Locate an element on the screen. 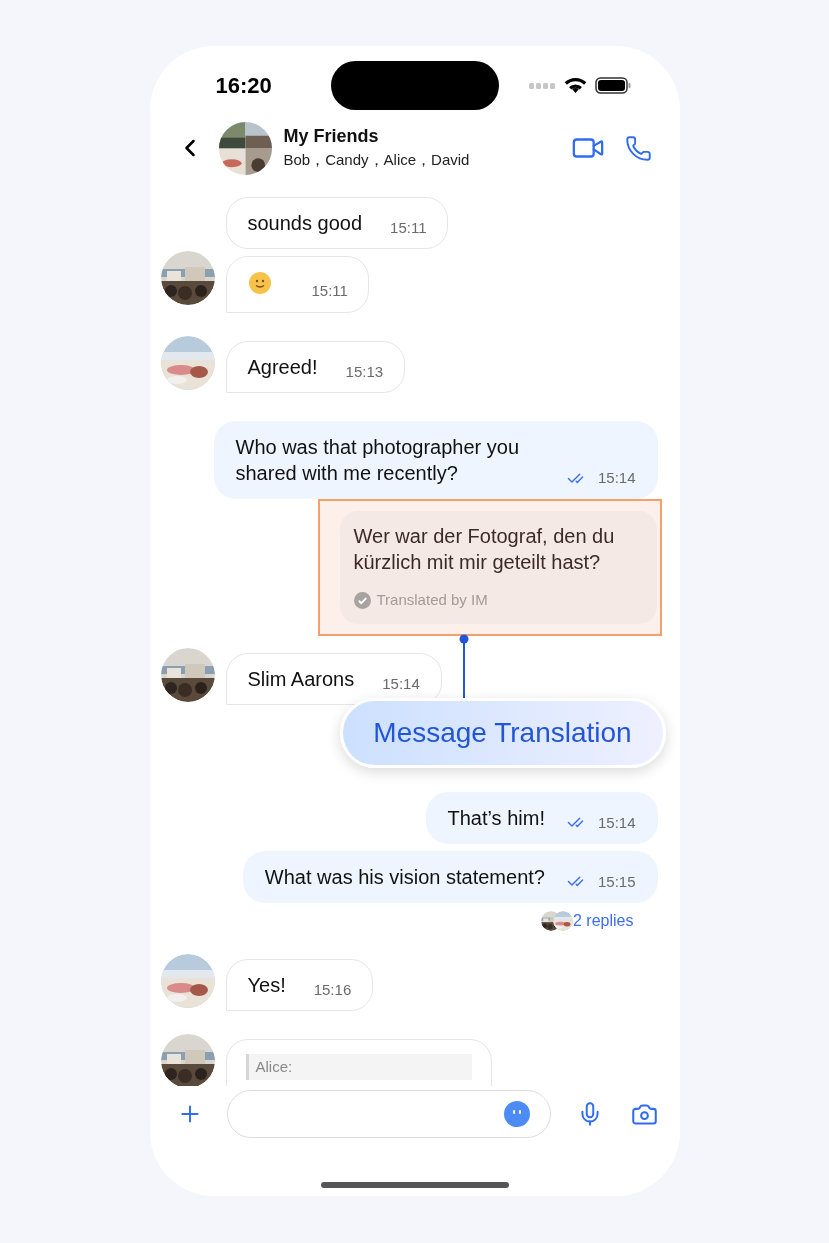 This screenshot has height=1243, width=829. chat-members: Bob，Candy，Alice，David is located at coordinates (376, 160).